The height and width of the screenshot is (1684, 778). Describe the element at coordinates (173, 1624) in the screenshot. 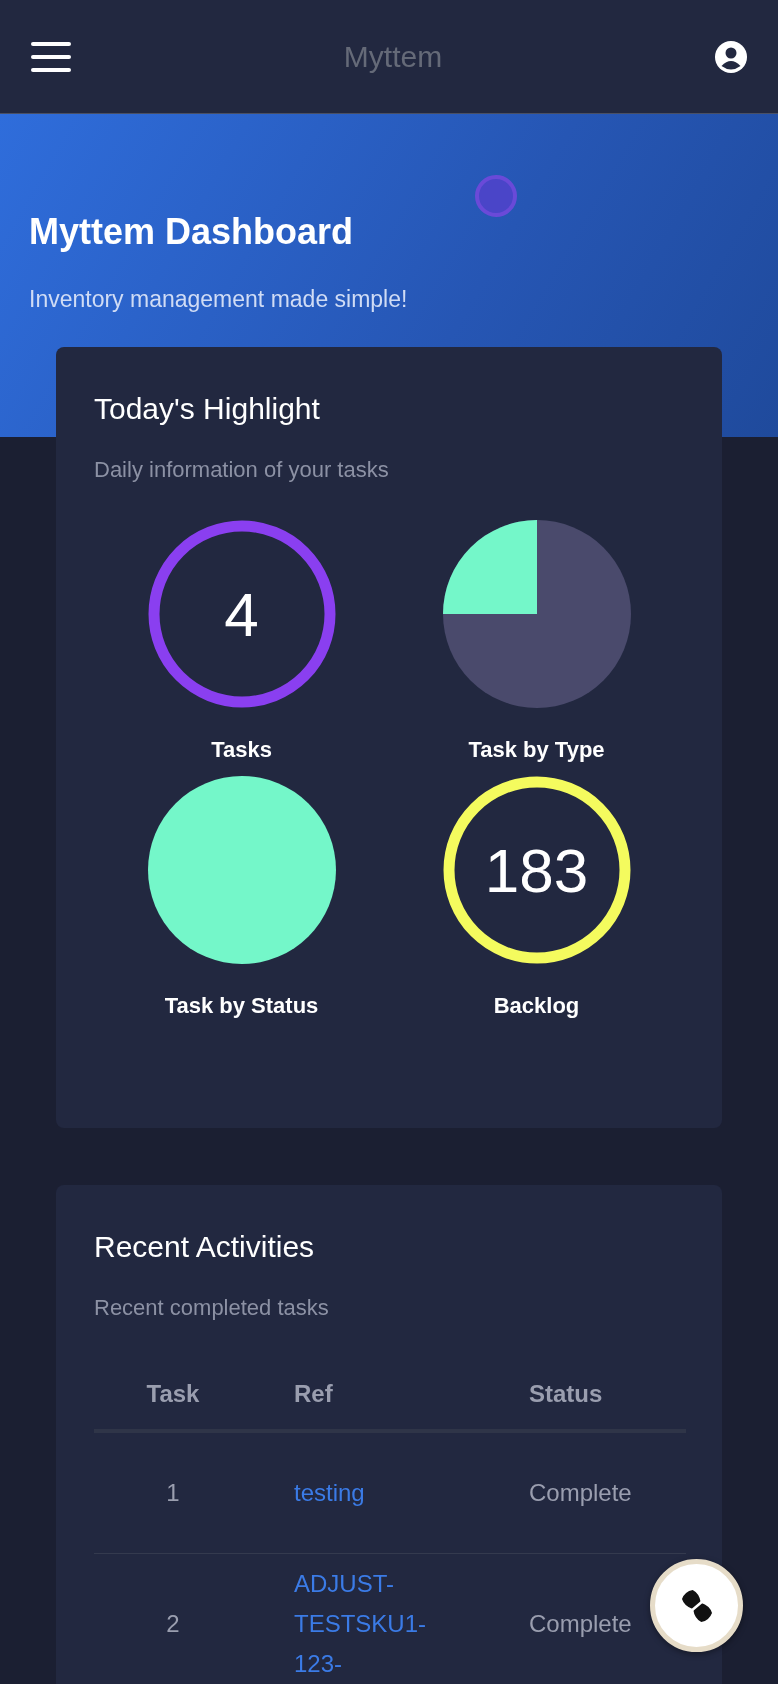

I see `table-cell-text: 2` at that location.